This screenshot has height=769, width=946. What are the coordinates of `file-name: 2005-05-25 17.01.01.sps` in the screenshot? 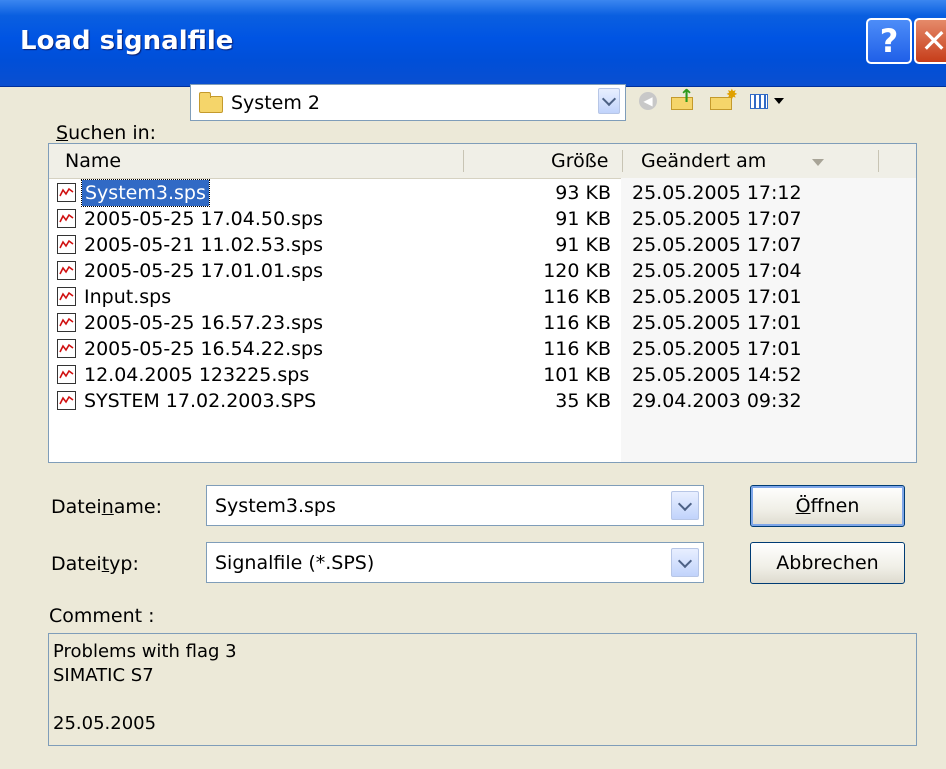 It's located at (203, 271).